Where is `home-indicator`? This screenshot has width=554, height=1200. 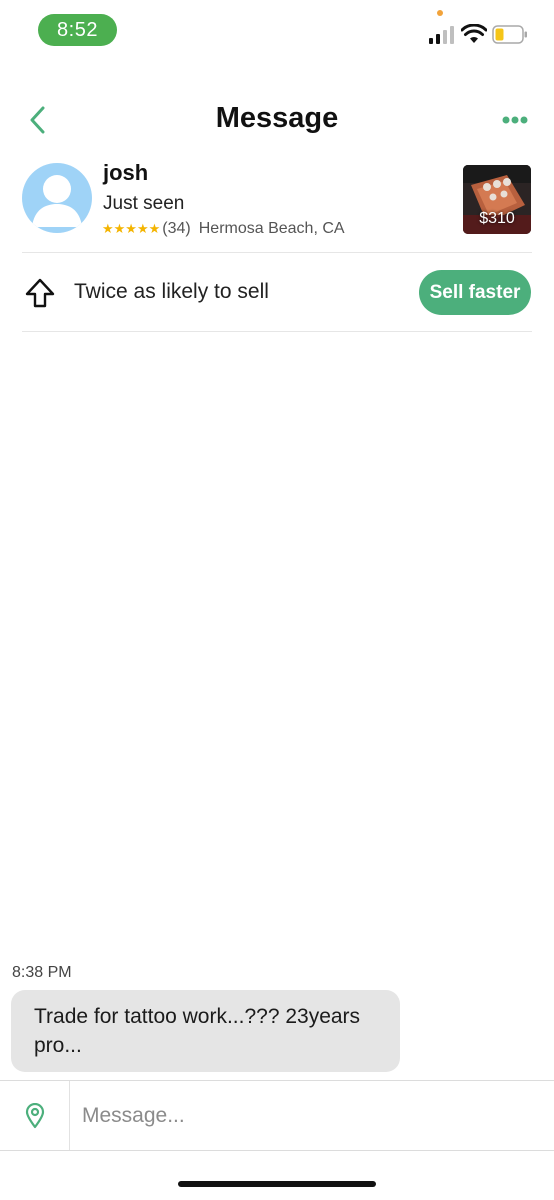
home-indicator is located at coordinates (277, 1184).